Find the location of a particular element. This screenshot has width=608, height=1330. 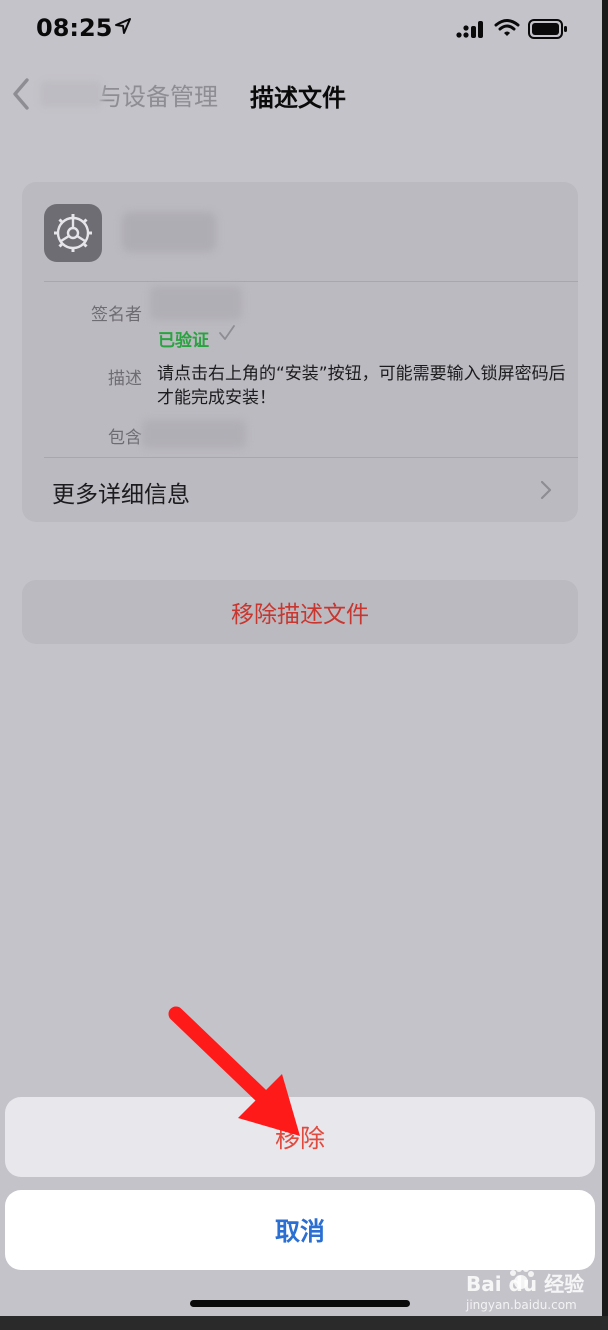

action-sheet-cancel-button: 取消 is located at coordinates (300, 1230).